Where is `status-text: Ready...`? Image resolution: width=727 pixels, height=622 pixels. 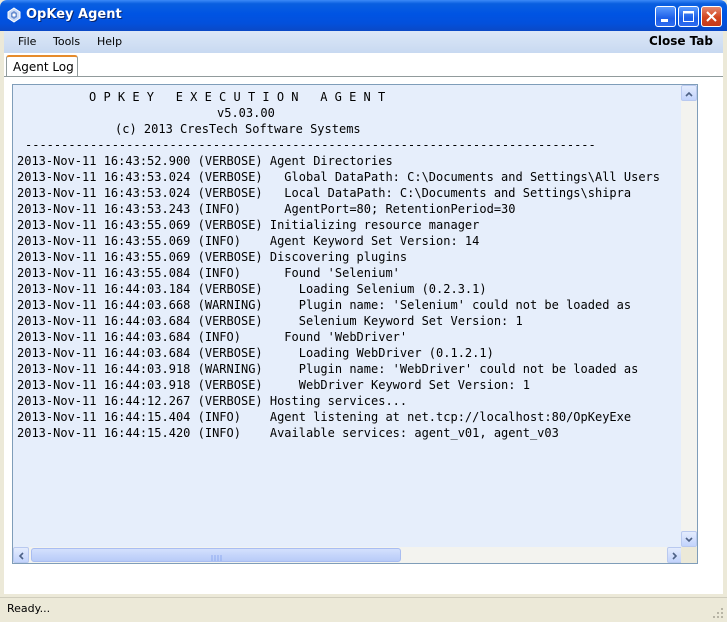 status-text: Ready... is located at coordinates (29, 608).